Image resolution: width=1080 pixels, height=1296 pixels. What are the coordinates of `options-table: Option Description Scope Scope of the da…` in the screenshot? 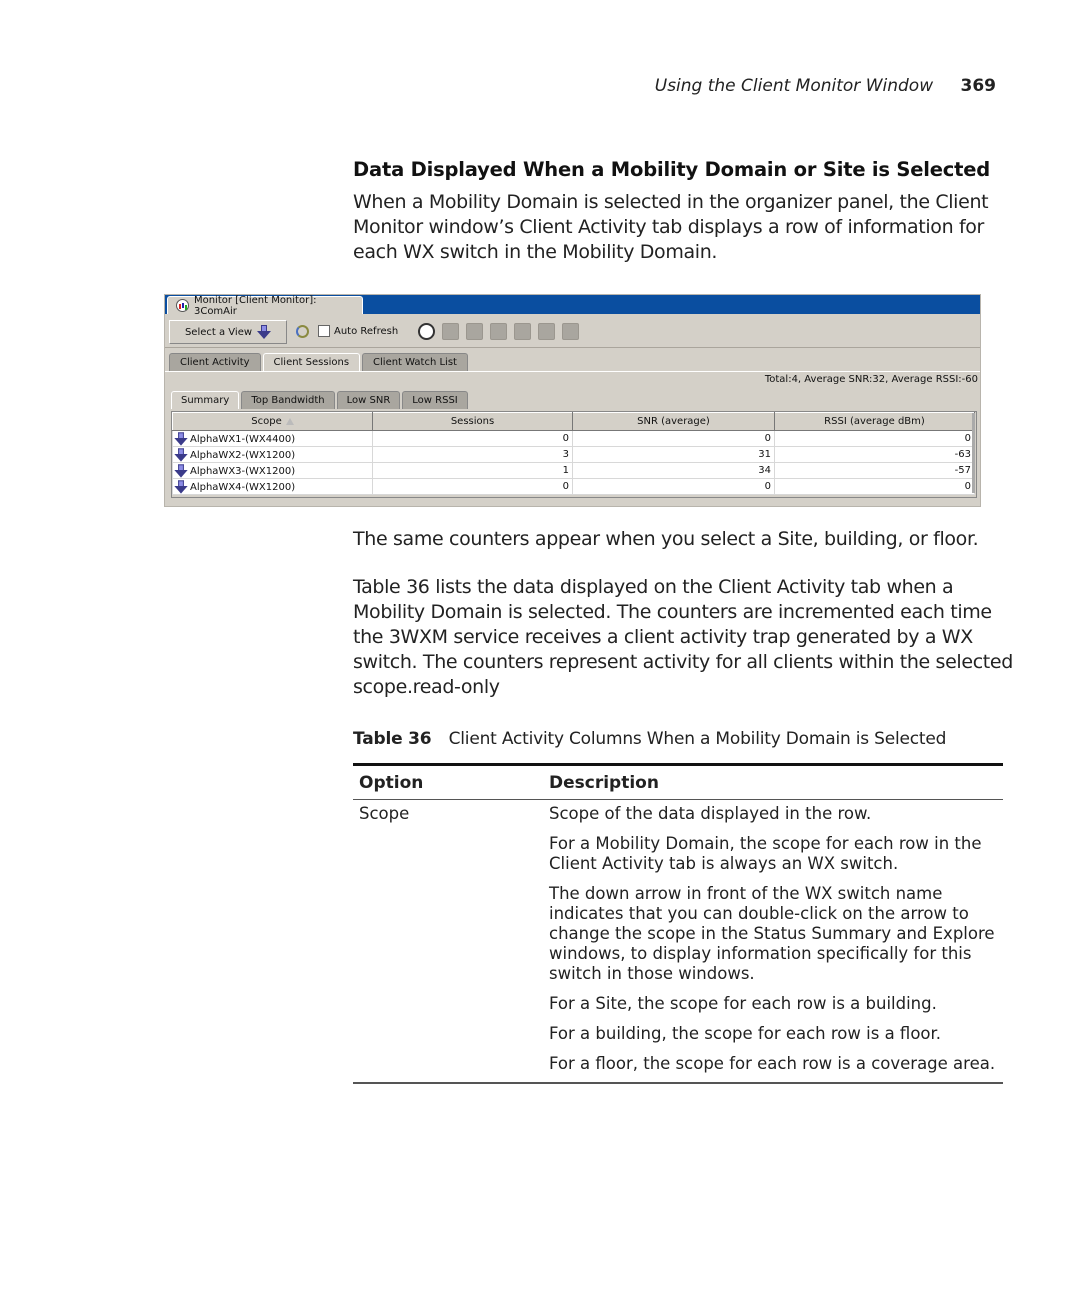 It's located at (678, 923).